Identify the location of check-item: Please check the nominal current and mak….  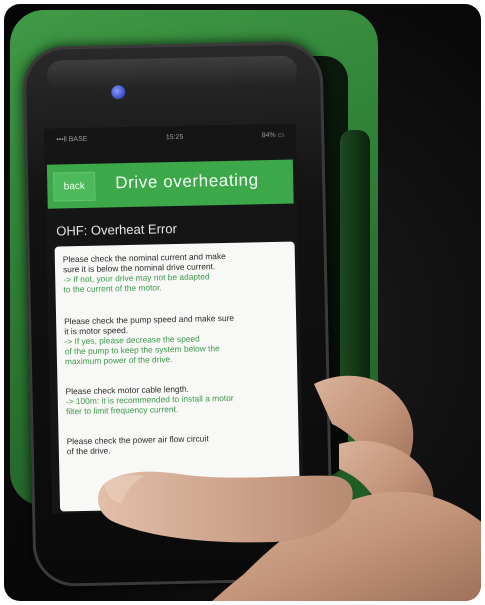
(176, 272).